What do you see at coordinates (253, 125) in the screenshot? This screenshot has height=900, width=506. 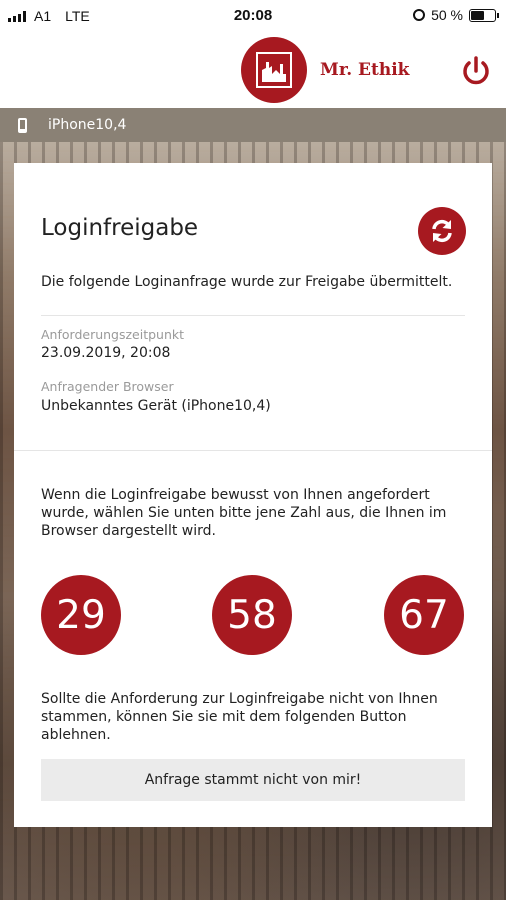 I see `device-bar: iPhone10,4` at bounding box center [253, 125].